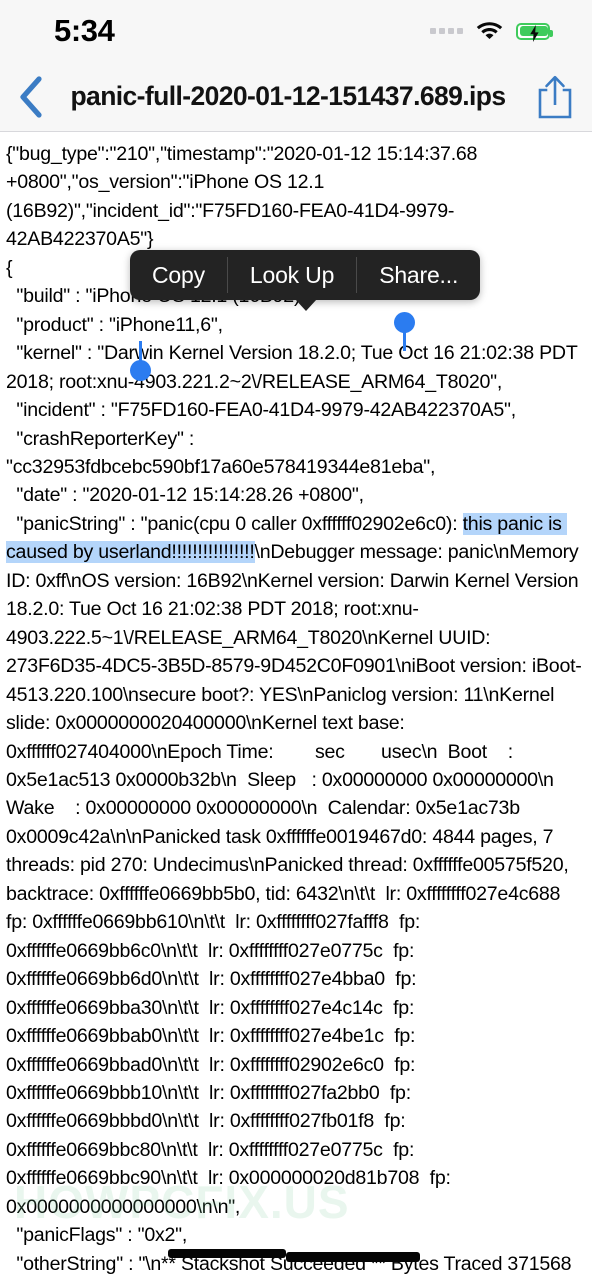  I want to click on share-up-arrow-icon, so click(555, 96).